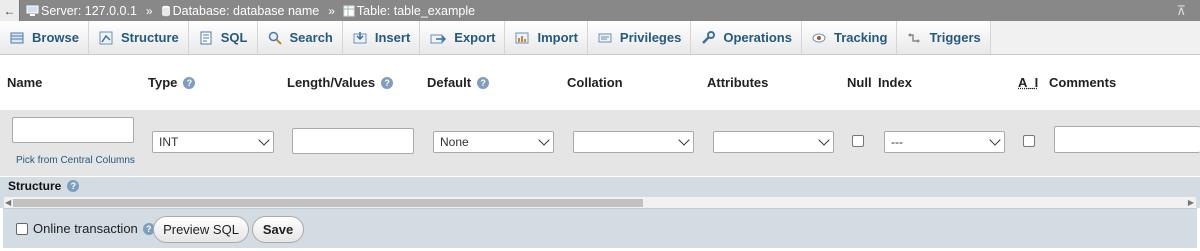 This screenshot has width=1200, height=251. I want to click on column-header-label: Name, so click(25, 82).